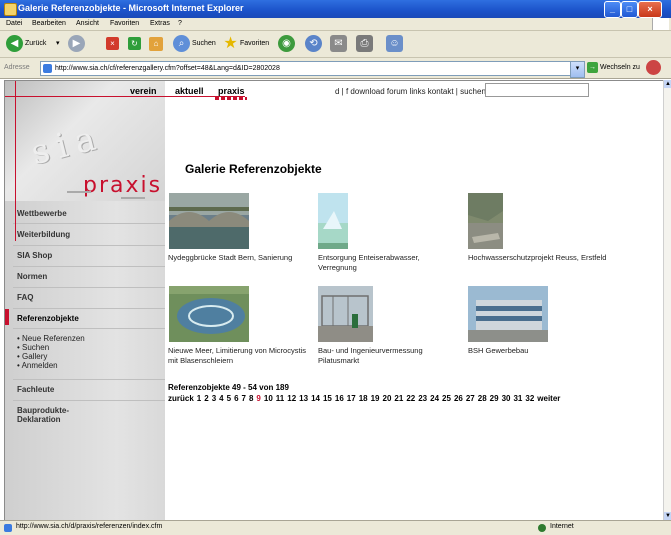 This screenshot has width=671, height=535. Describe the element at coordinates (39, 419) in the screenshot. I see `sidebar-item-deklaration: Deklaration` at that location.